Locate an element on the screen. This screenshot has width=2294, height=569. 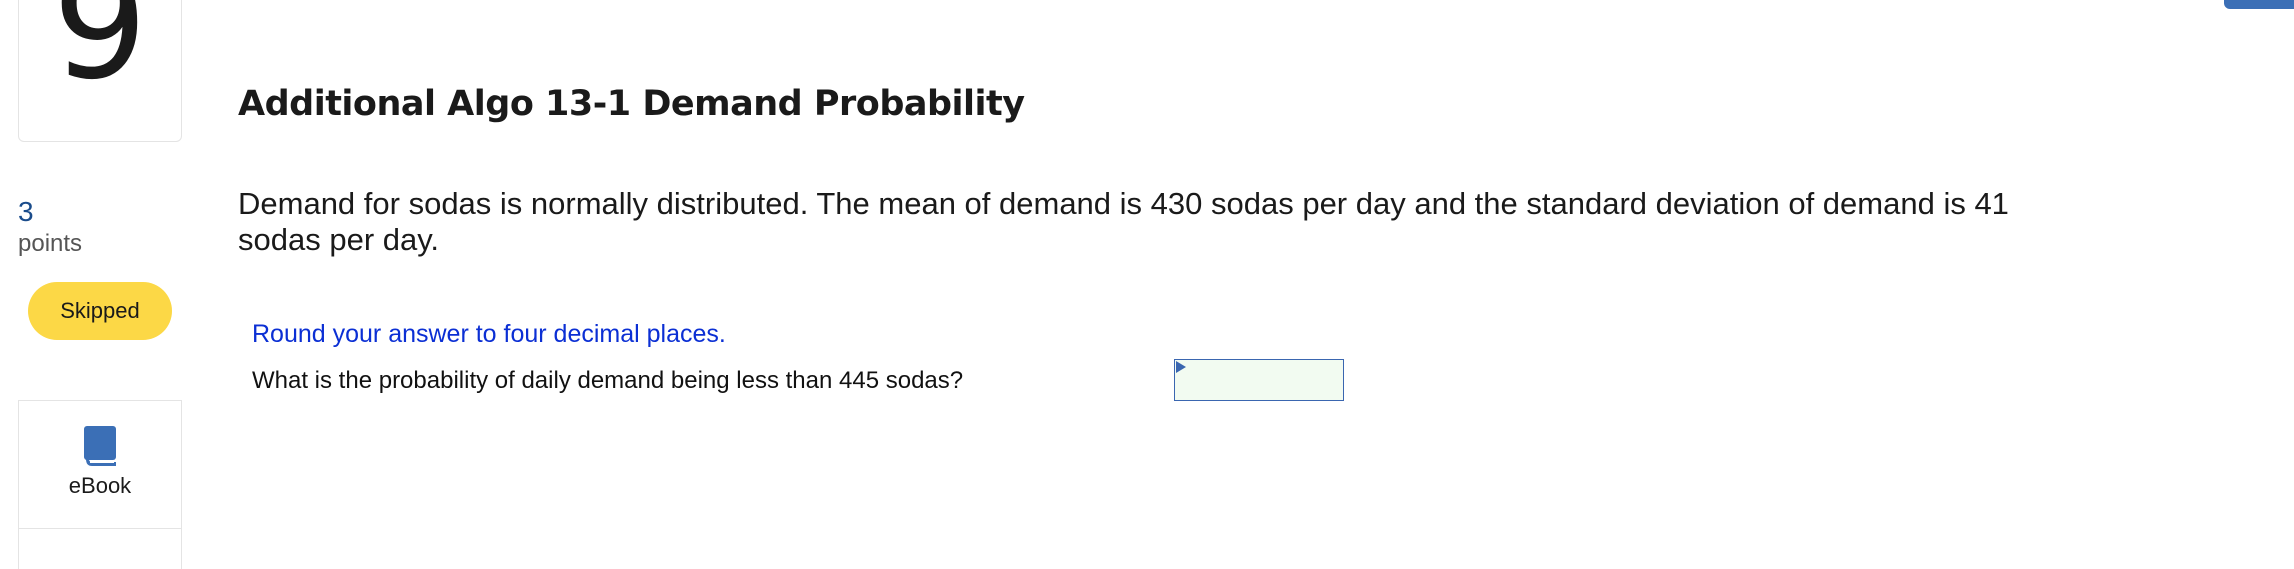
ebook-button: eBook is located at coordinates (100, 464).